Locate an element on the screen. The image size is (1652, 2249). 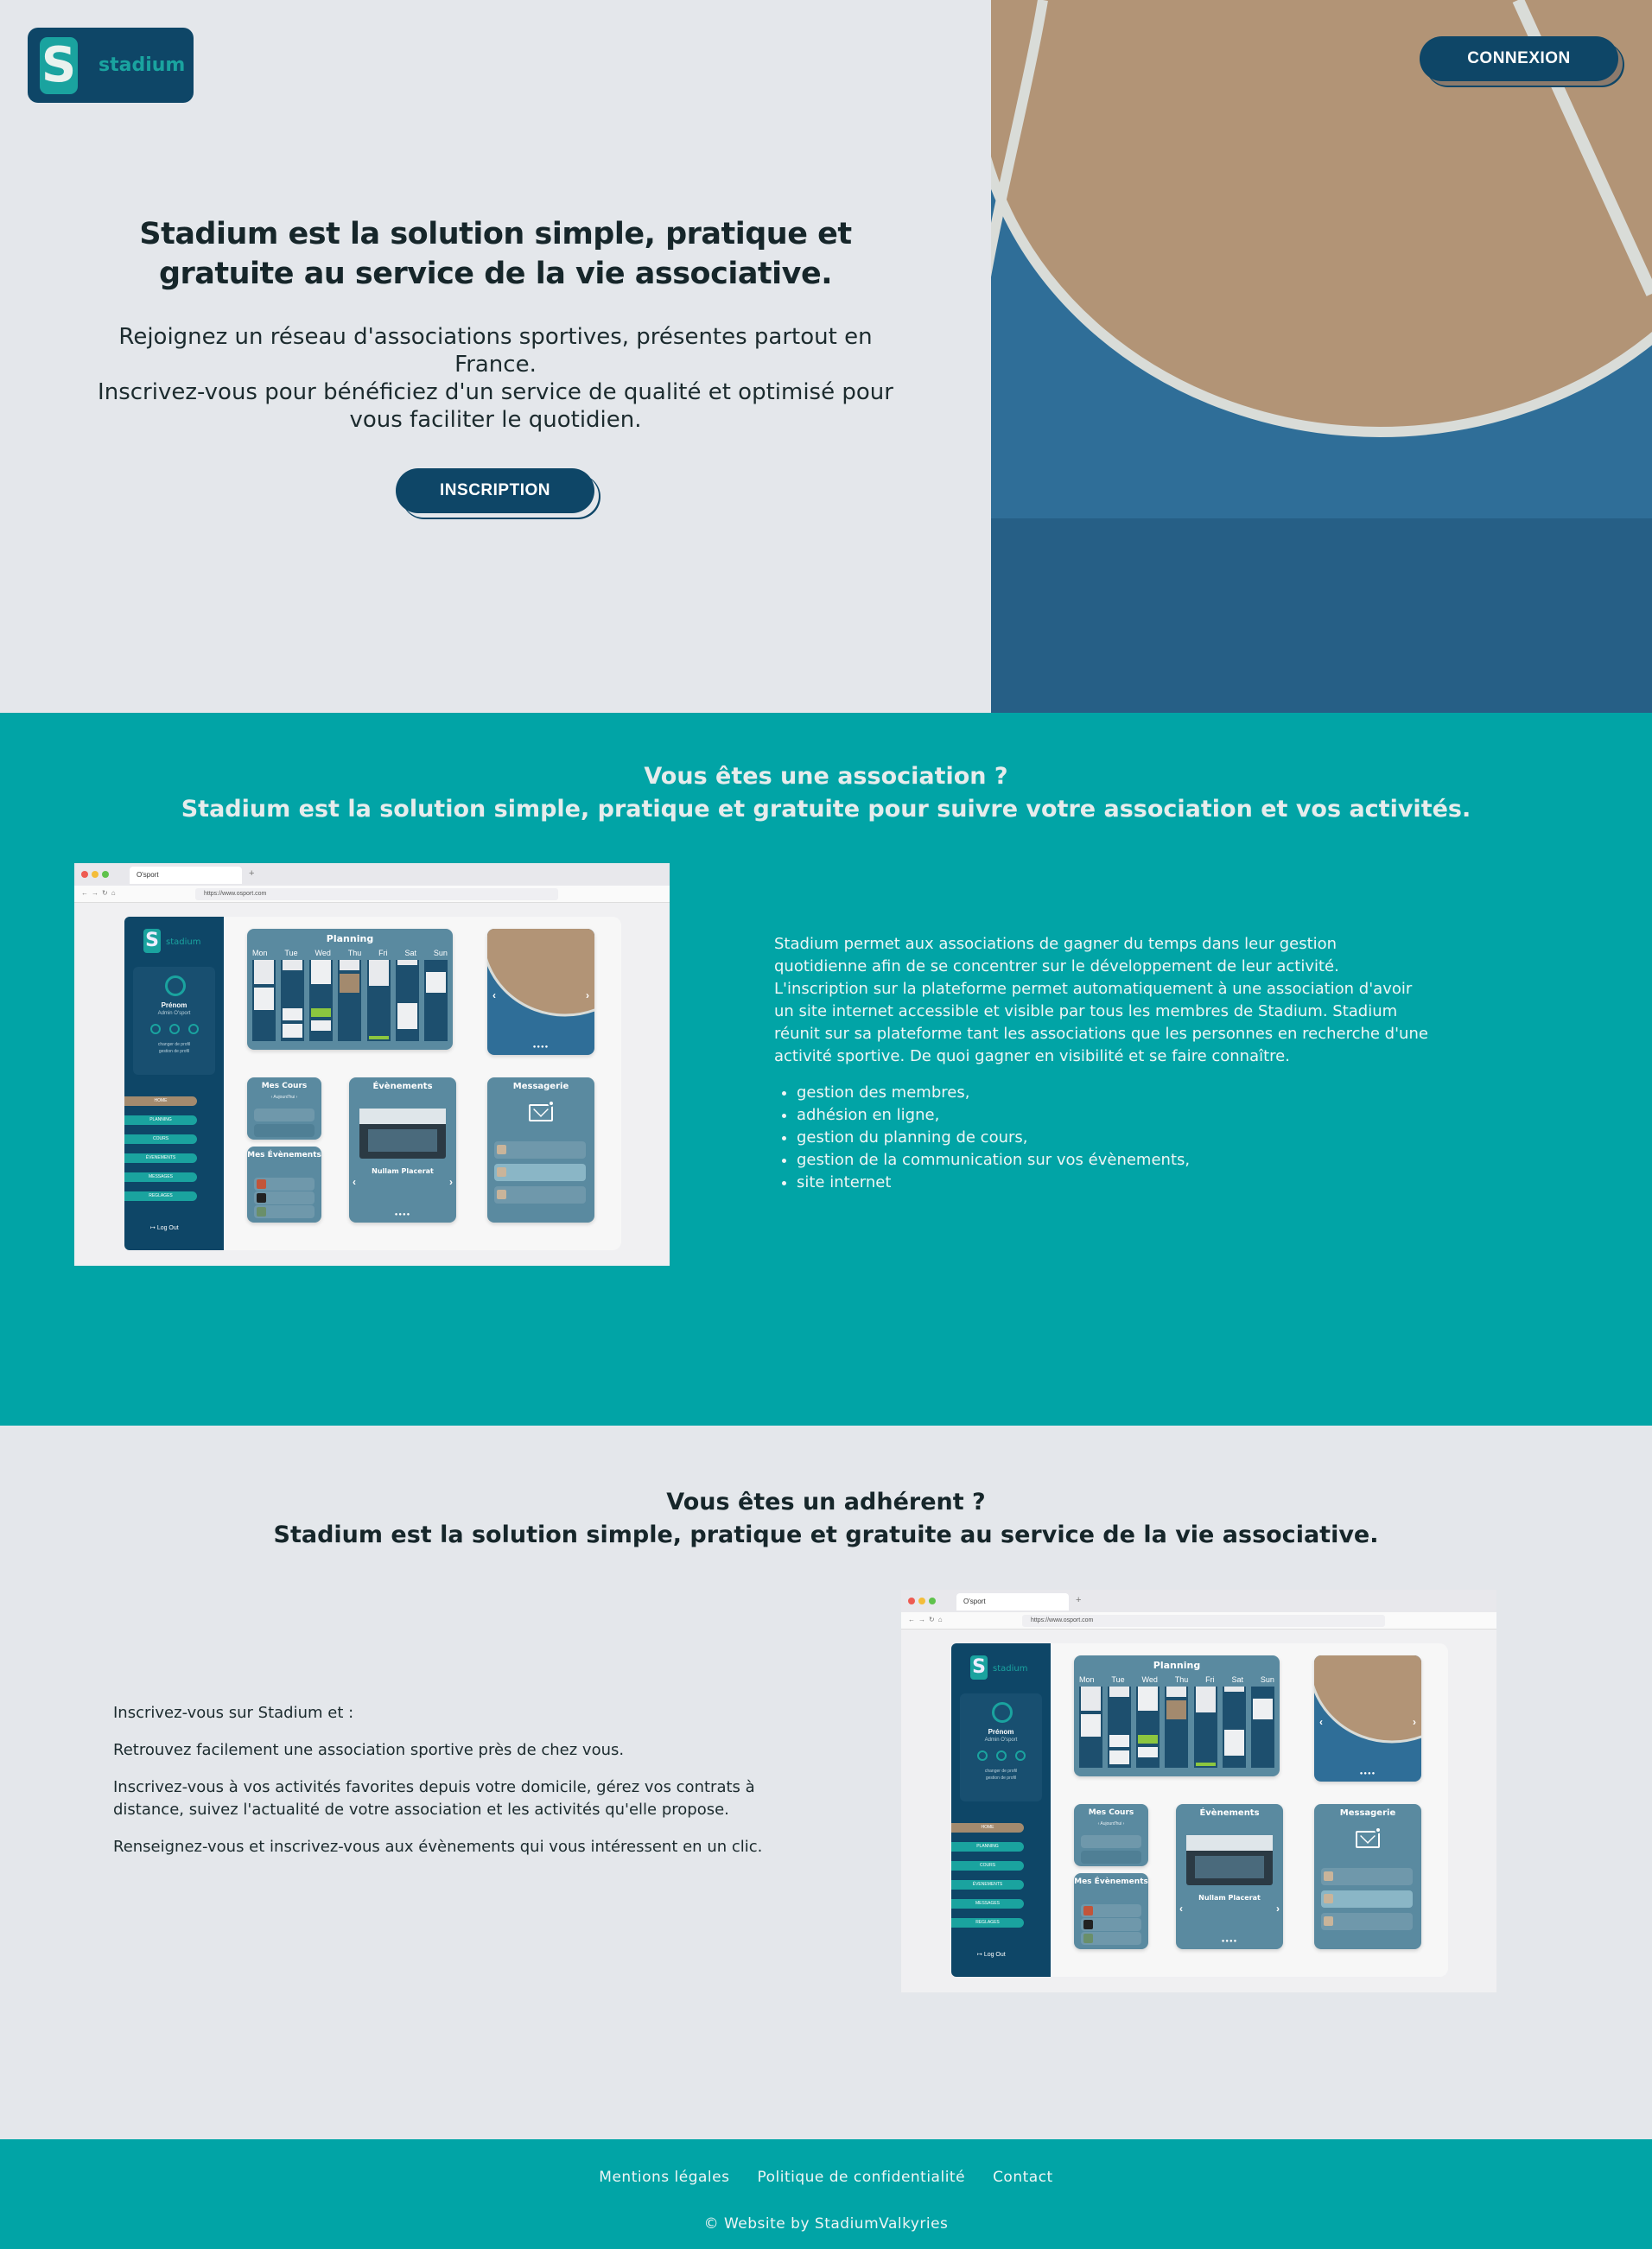
courses-date: ‹ Aujourd'hui › is located at coordinates (1111, 1824).